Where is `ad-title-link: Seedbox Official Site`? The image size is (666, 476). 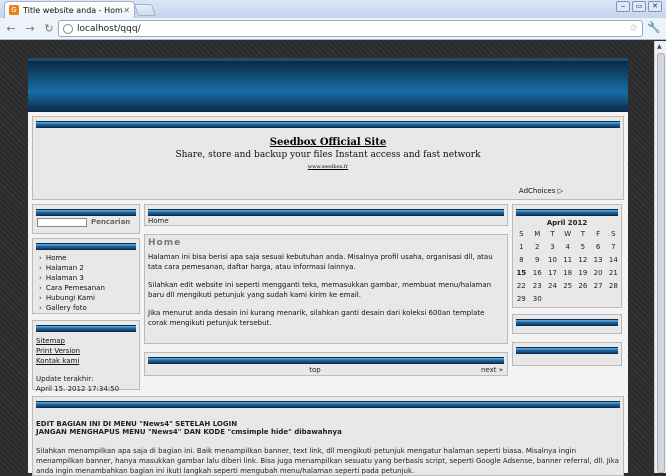 ad-title-link: Seedbox Official Site is located at coordinates (328, 142).